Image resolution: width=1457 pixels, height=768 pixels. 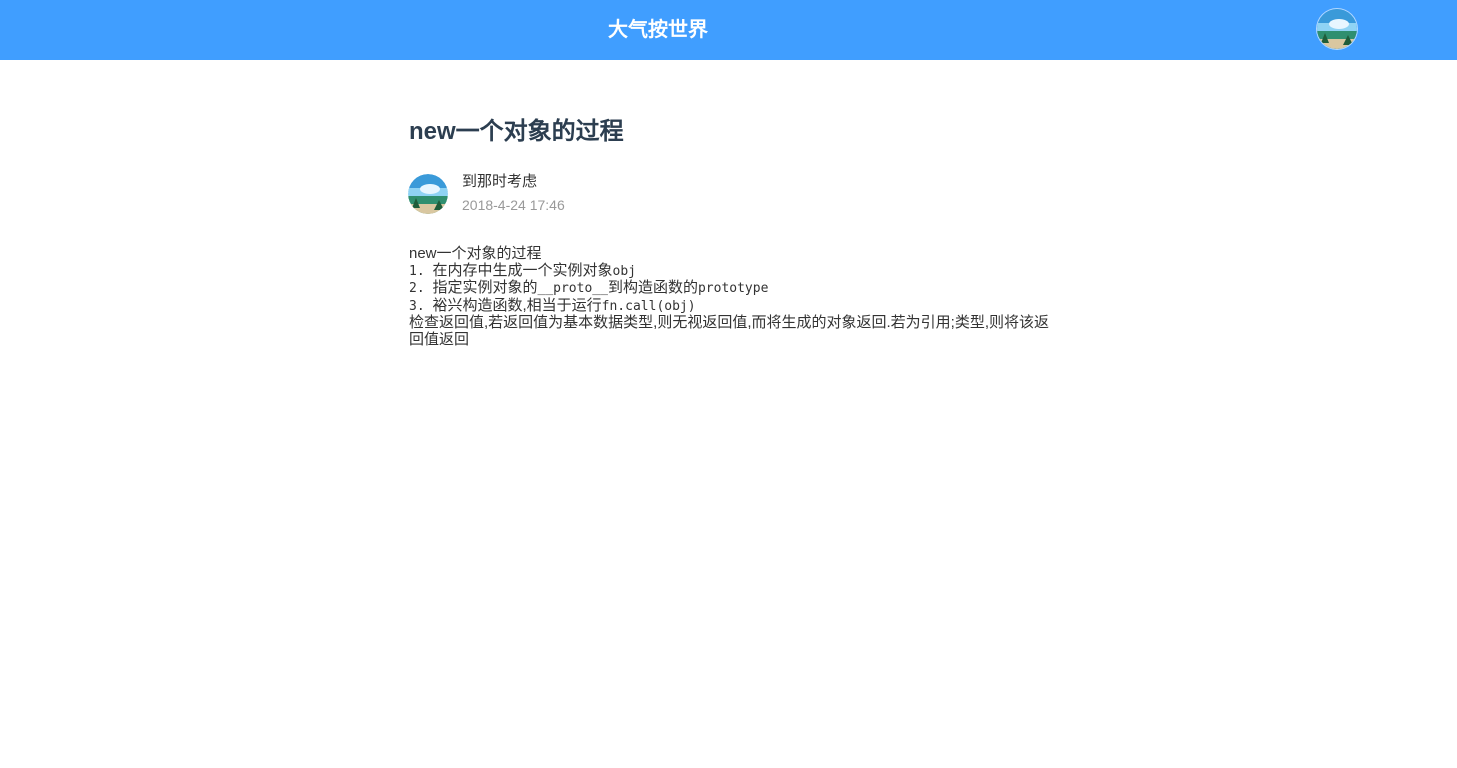 I want to click on step-number: 2., so click(x=421, y=288).